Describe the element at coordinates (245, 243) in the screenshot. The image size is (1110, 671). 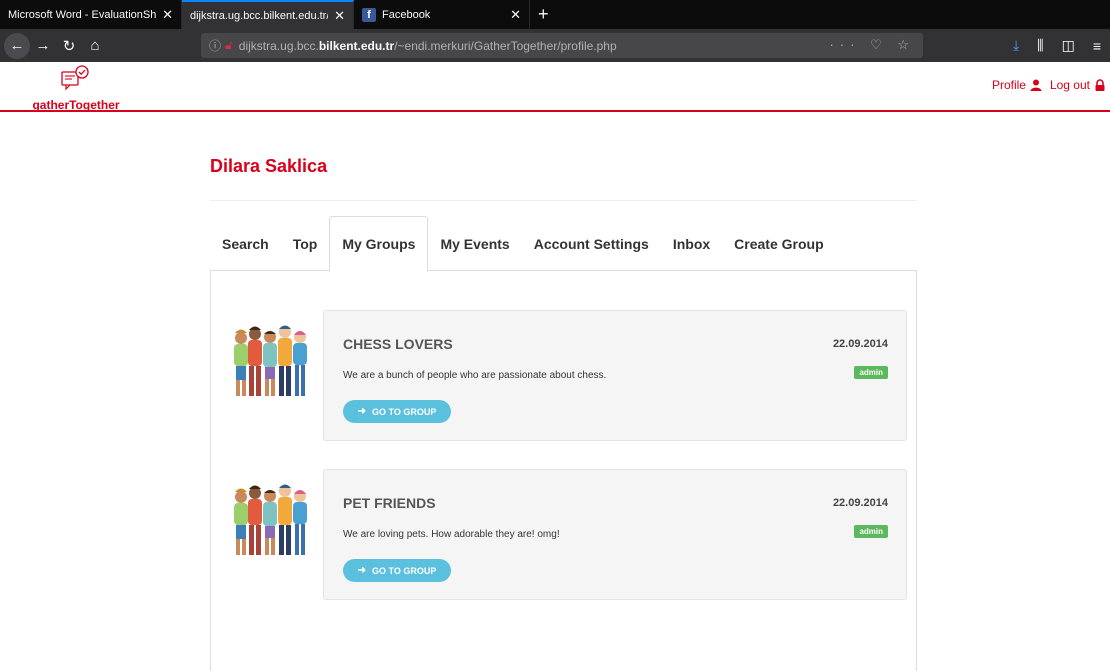
I see `tab-search: Search` at that location.